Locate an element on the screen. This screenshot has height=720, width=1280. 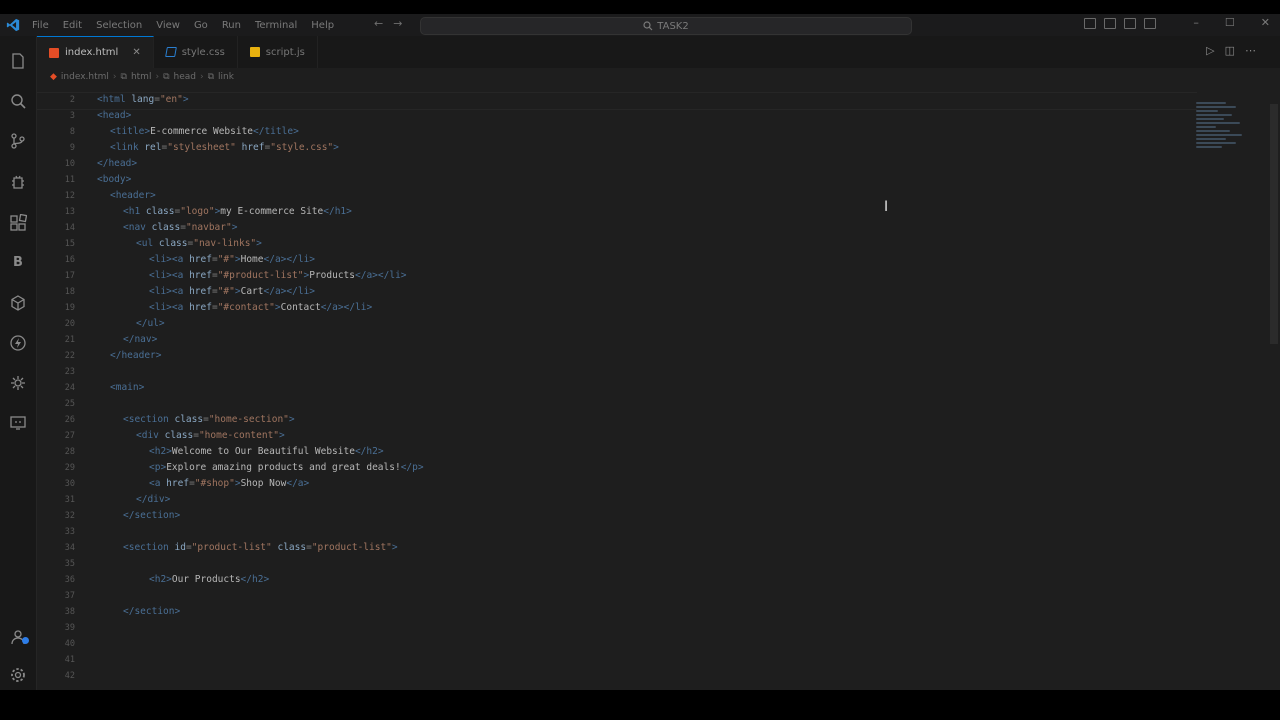
tab-close-icon: ✕ is located at coordinates (136, 52).